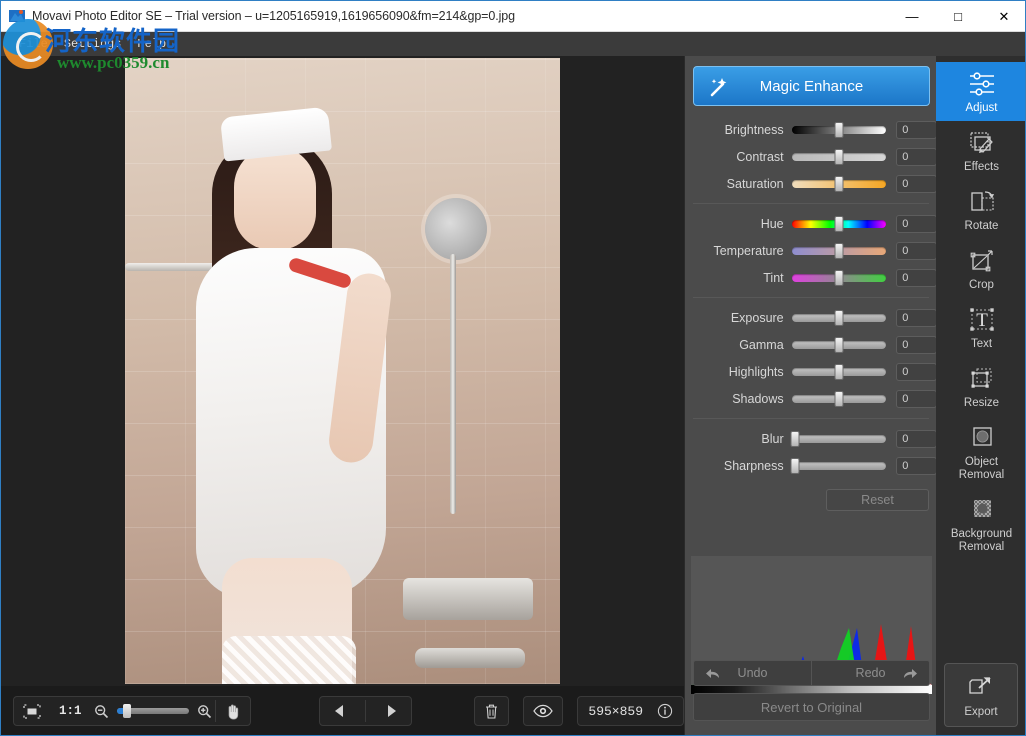 The image size is (1026, 736). What do you see at coordinates (233, 711) in the screenshot?
I see `hand-tool-icon` at bounding box center [233, 711].